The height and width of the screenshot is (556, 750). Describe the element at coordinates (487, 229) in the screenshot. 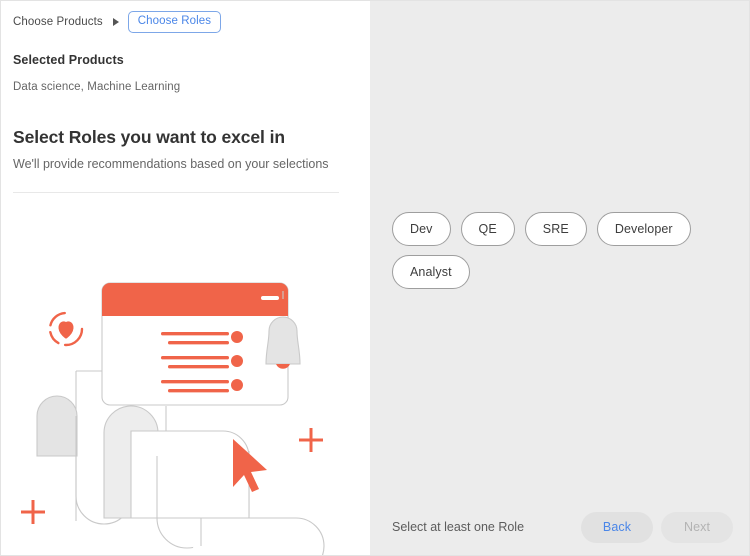

I see `role-chip-qe: QE` at that location.